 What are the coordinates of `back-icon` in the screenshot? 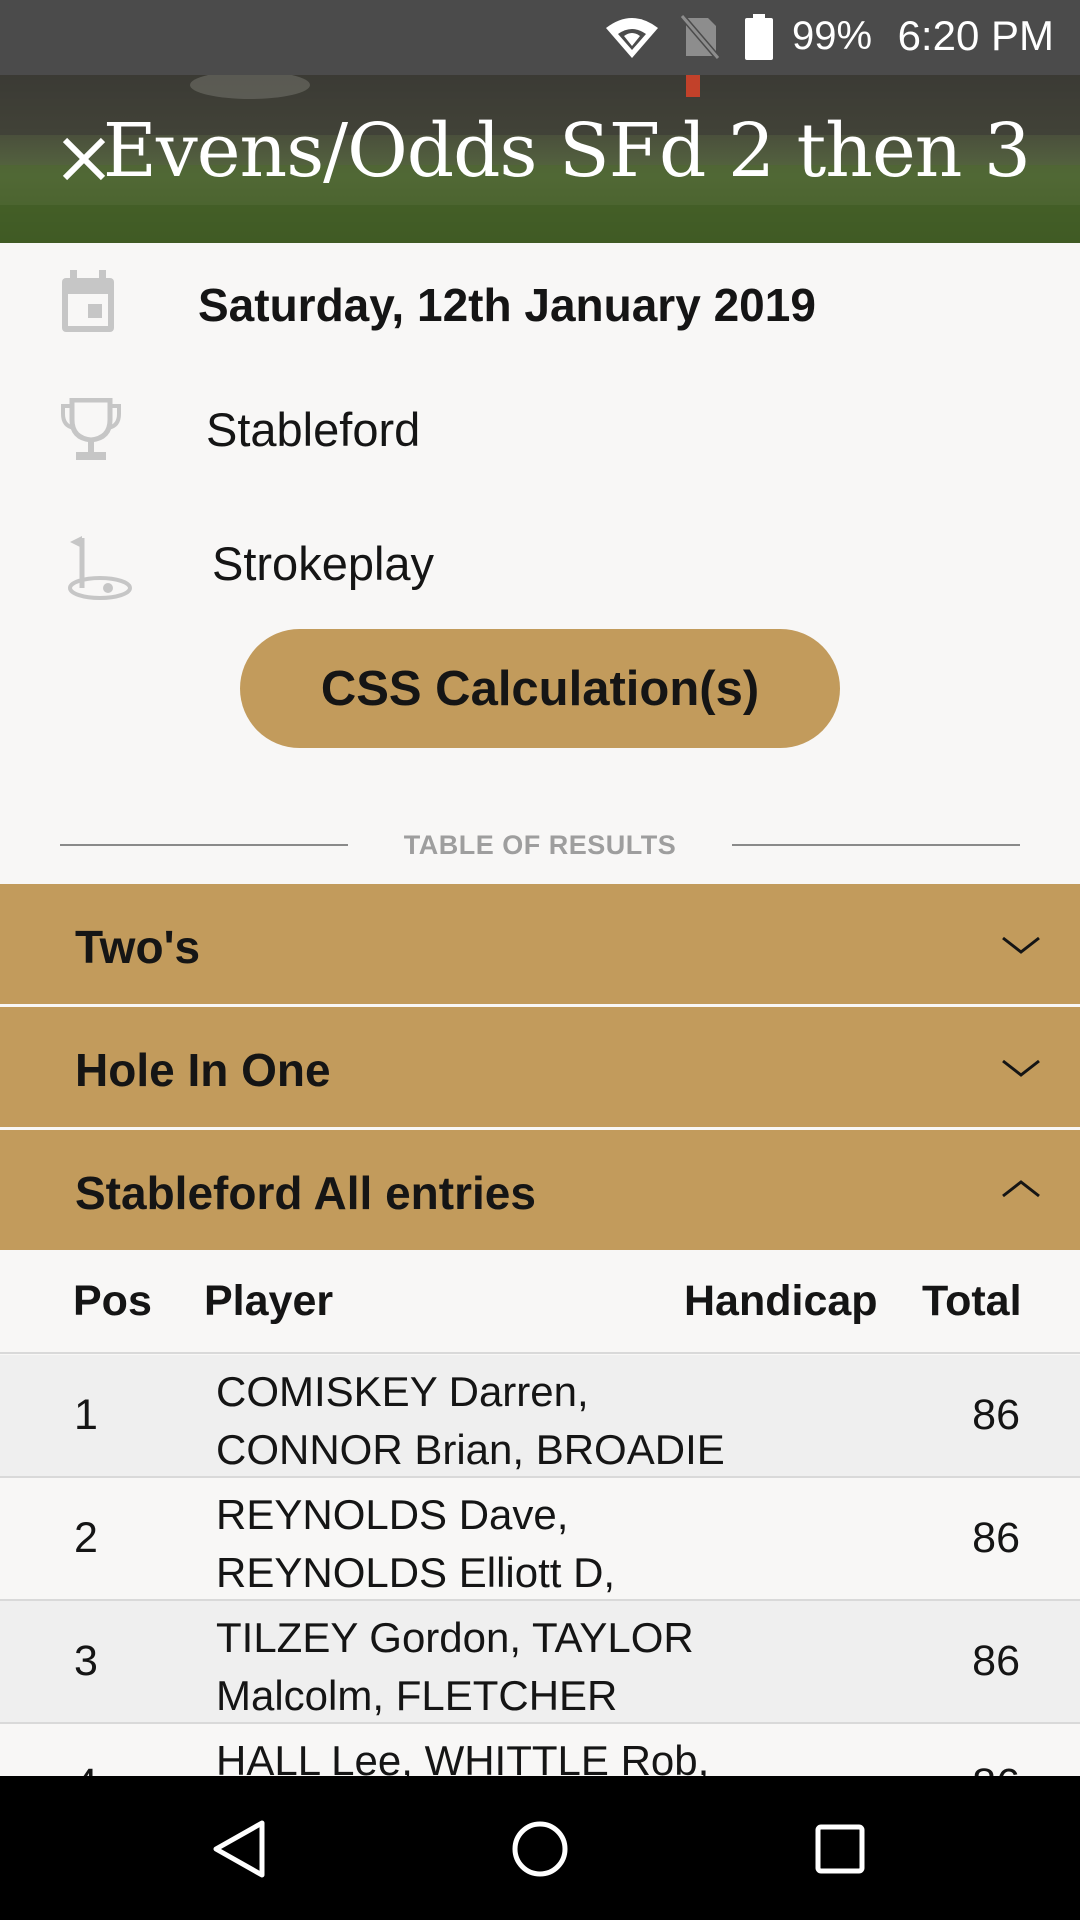 It's located at (239, 1849).